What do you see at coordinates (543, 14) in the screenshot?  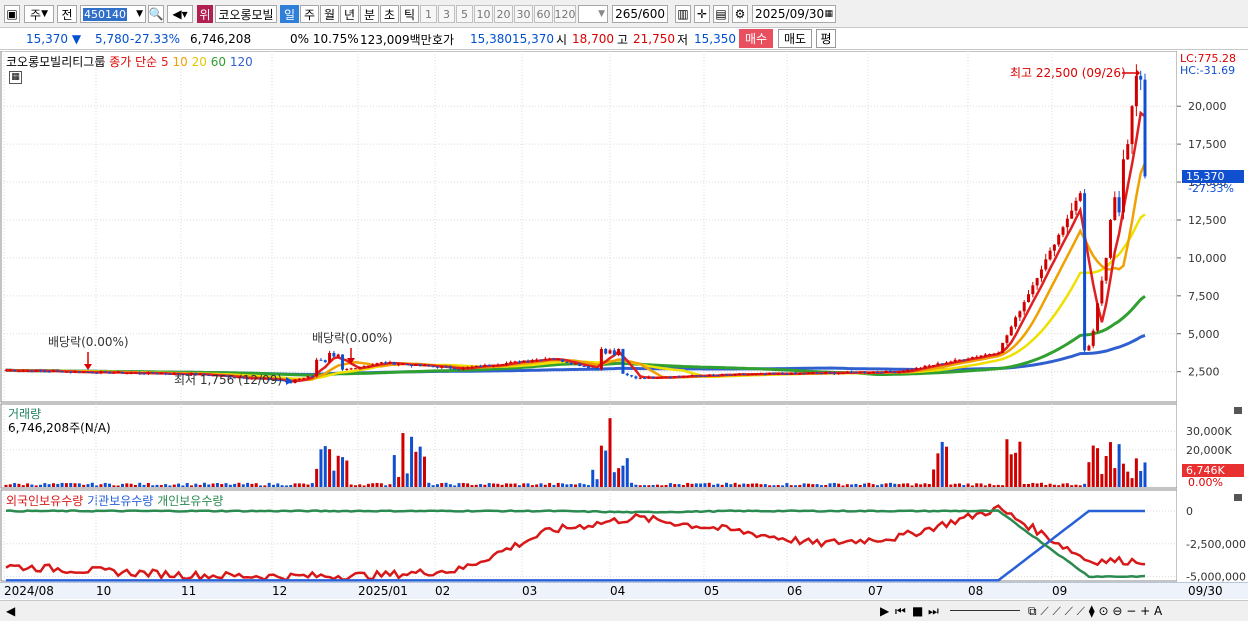 I see `interval-60: 60` at bounding box center [543, 14].